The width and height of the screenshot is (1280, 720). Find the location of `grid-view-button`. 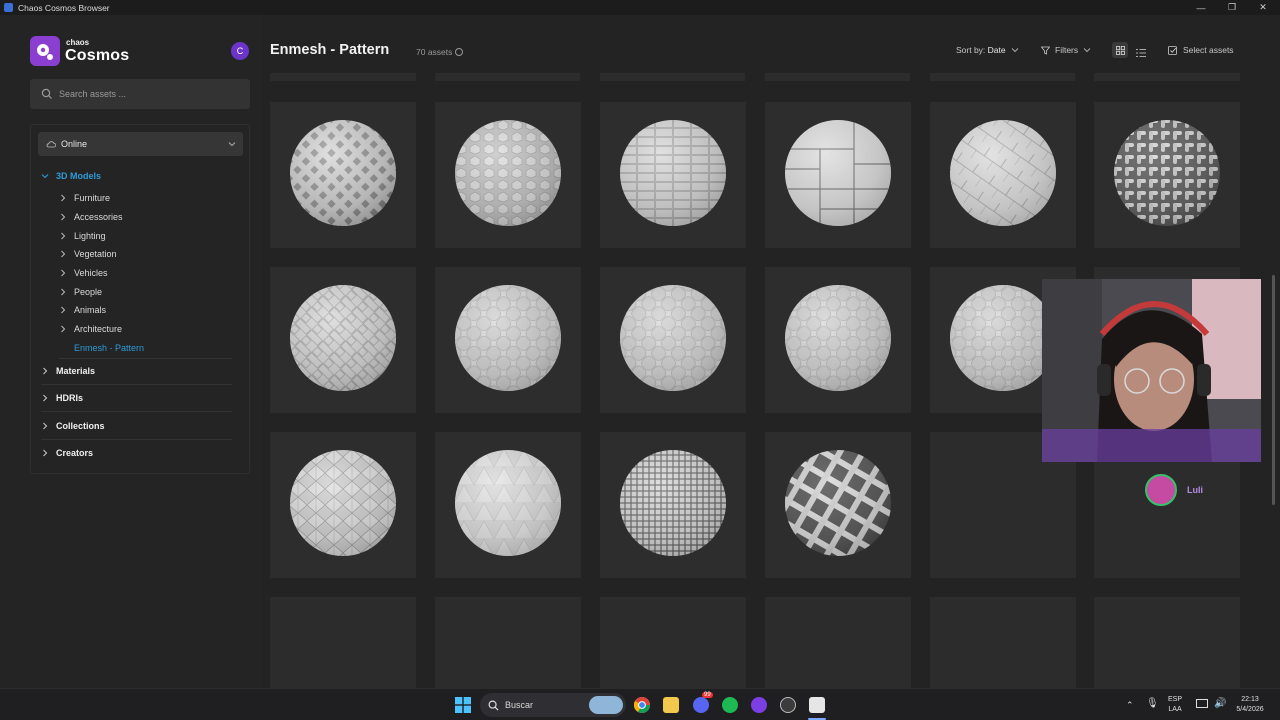

grid-view-button is located at coordinates (1120, 50).